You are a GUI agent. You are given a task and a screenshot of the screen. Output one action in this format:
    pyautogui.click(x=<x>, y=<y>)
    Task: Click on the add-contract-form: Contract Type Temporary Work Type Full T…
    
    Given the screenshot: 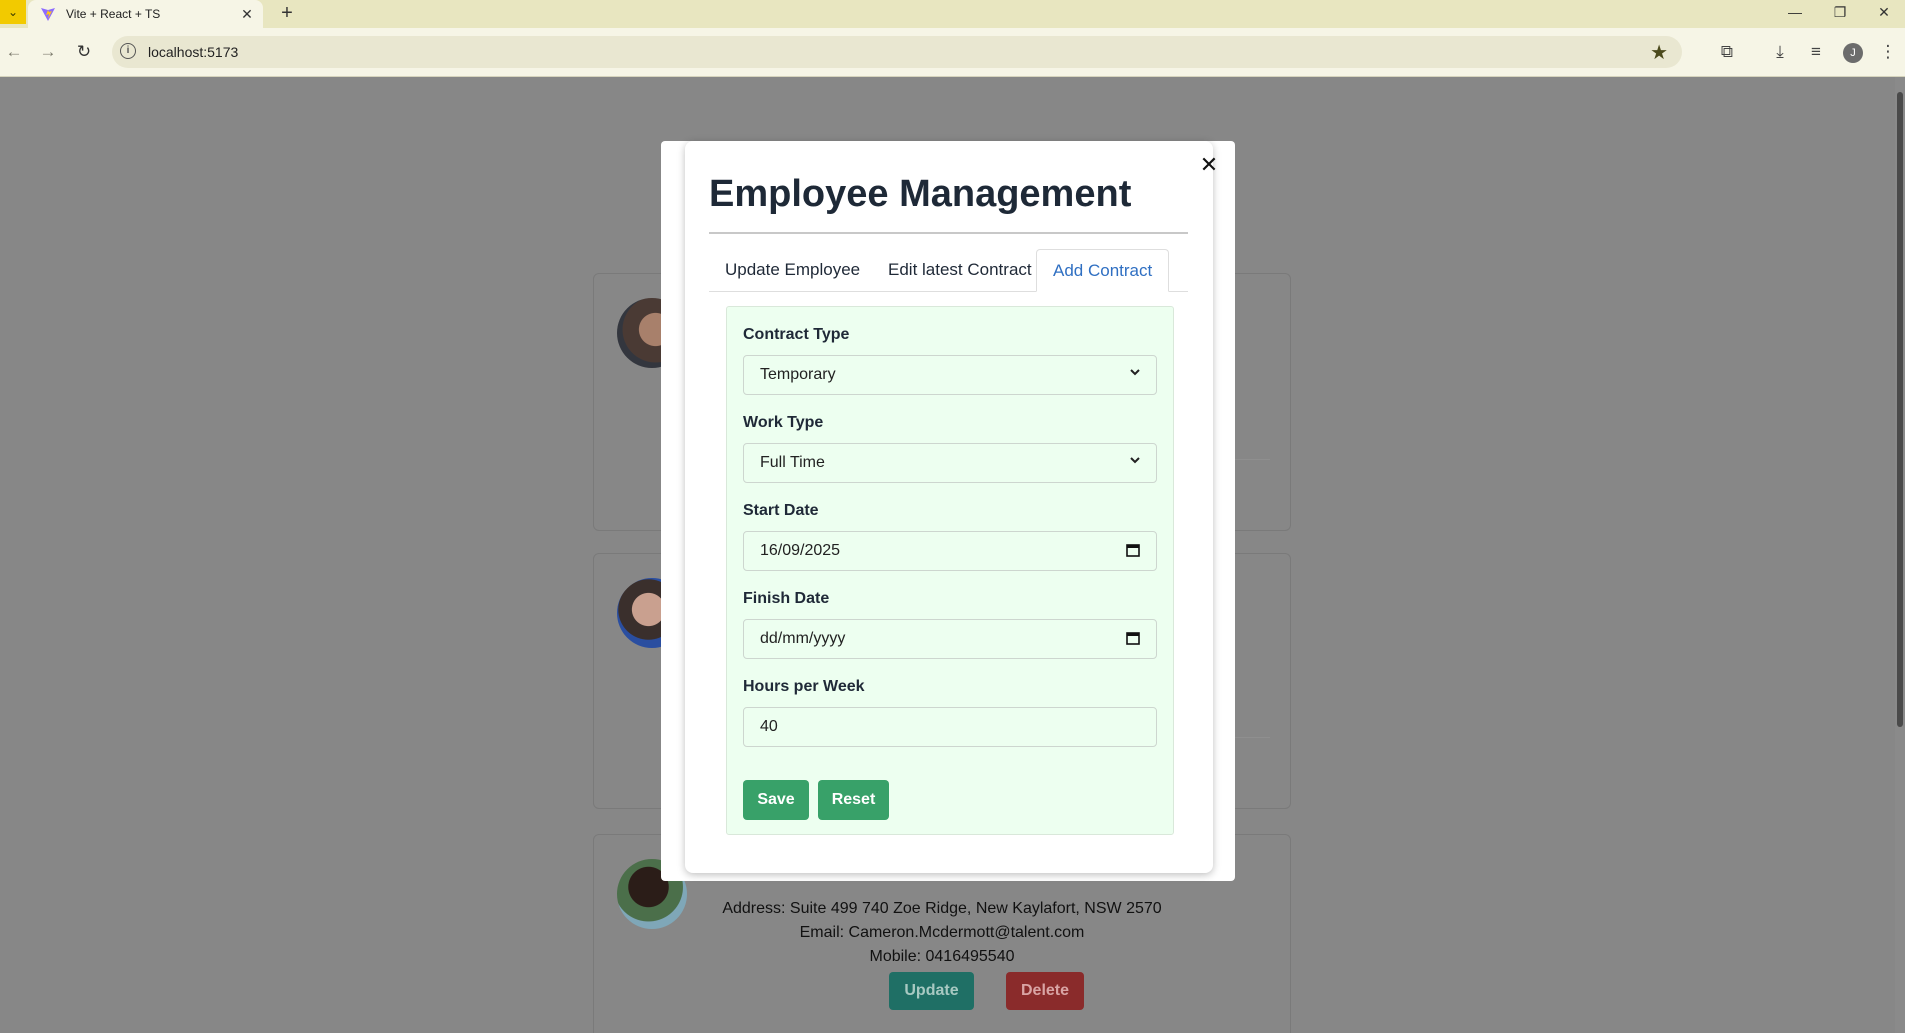 What is the action you would take?
    pyautogui.click(x=950, y=570)
    